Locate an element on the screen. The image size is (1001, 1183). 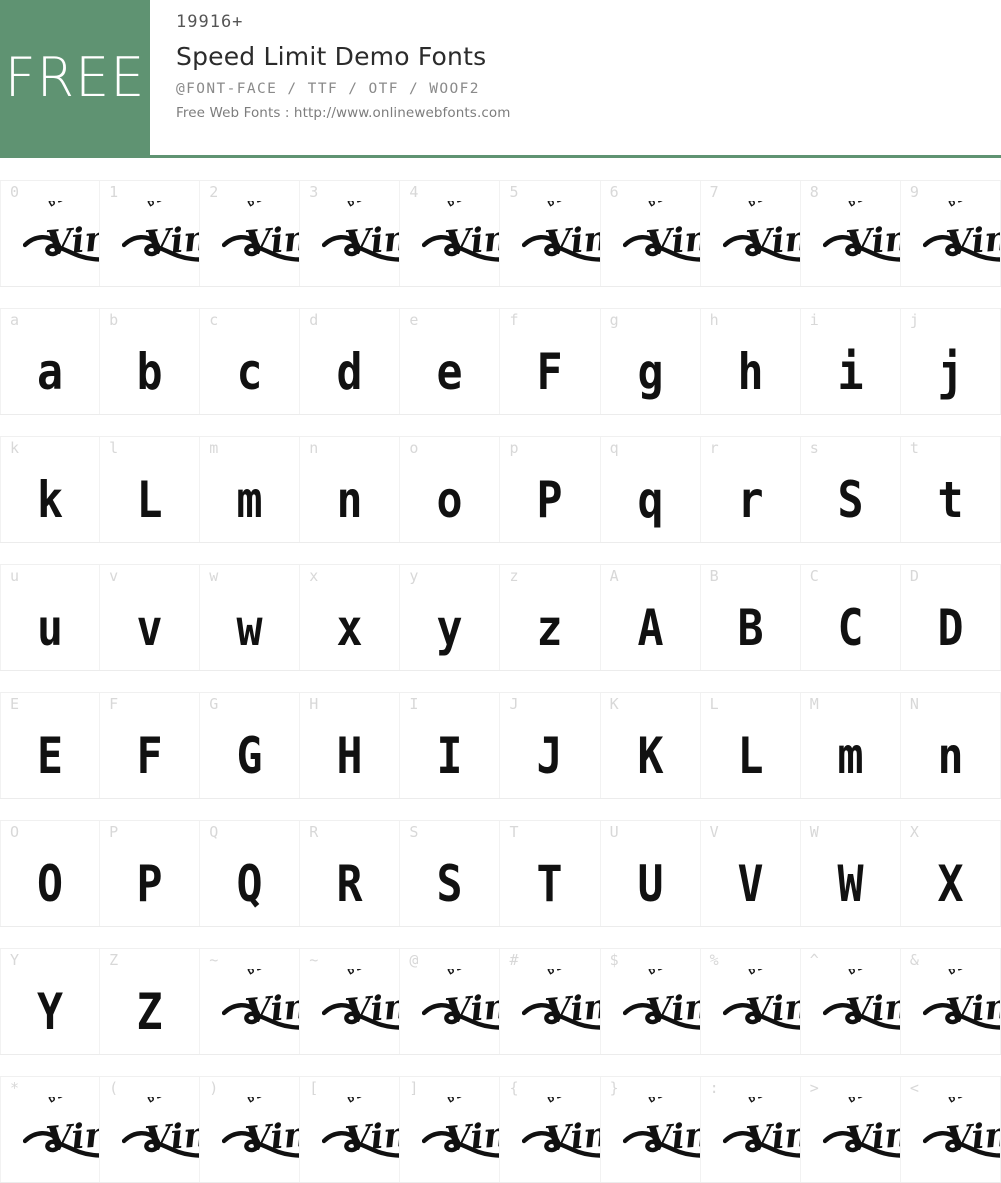
glyph-cell: @ DEMO FONT Vinty is located at coordinates (450, 1001).